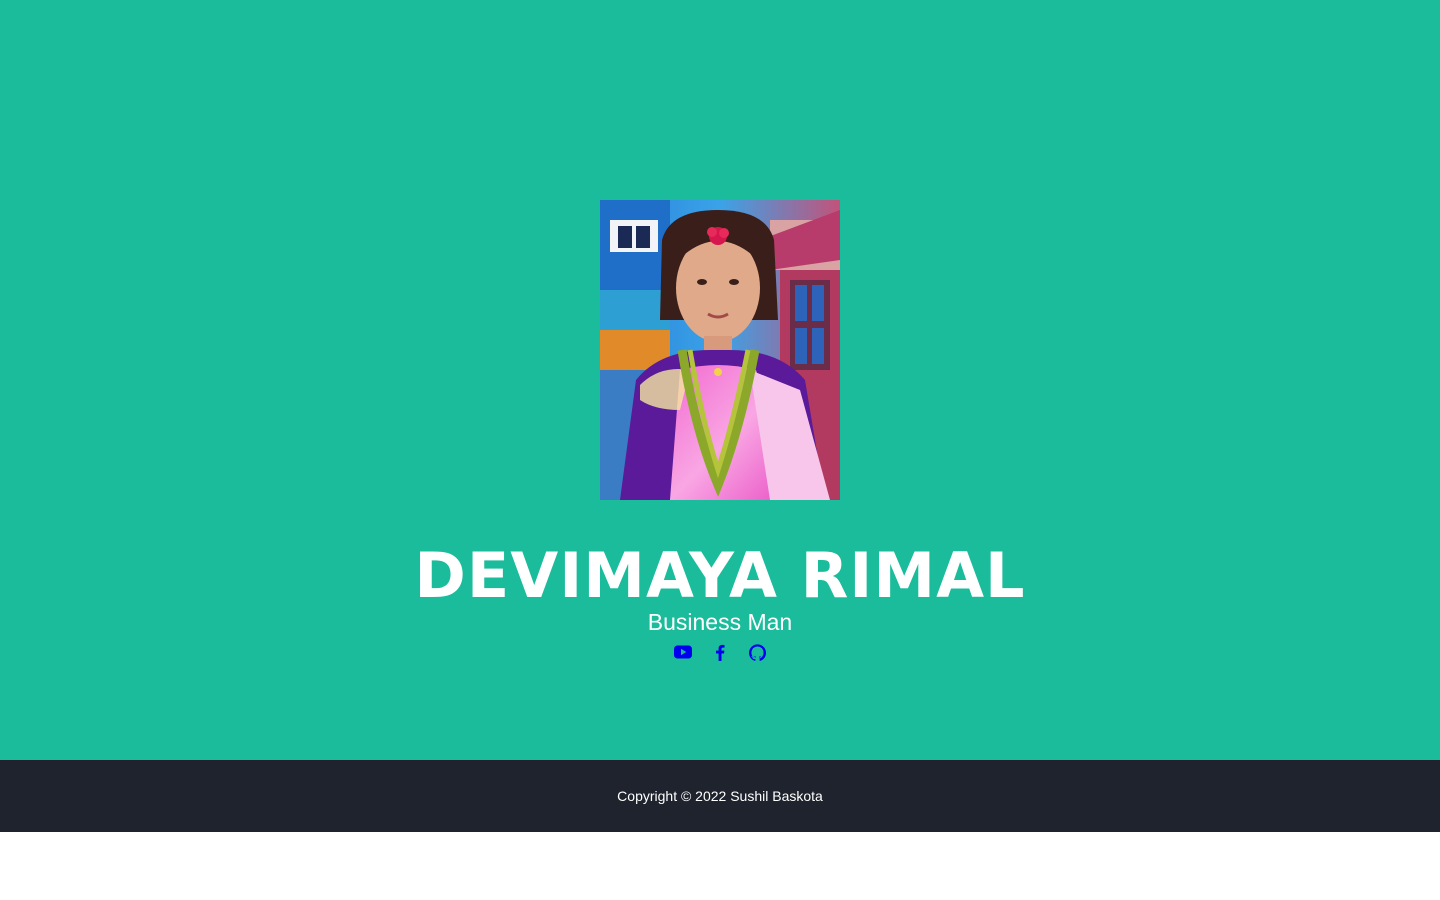 The height and width of the screenshot is (900, 1440). I want to click on profile-subtitle: Business Man, so click(720, 622).